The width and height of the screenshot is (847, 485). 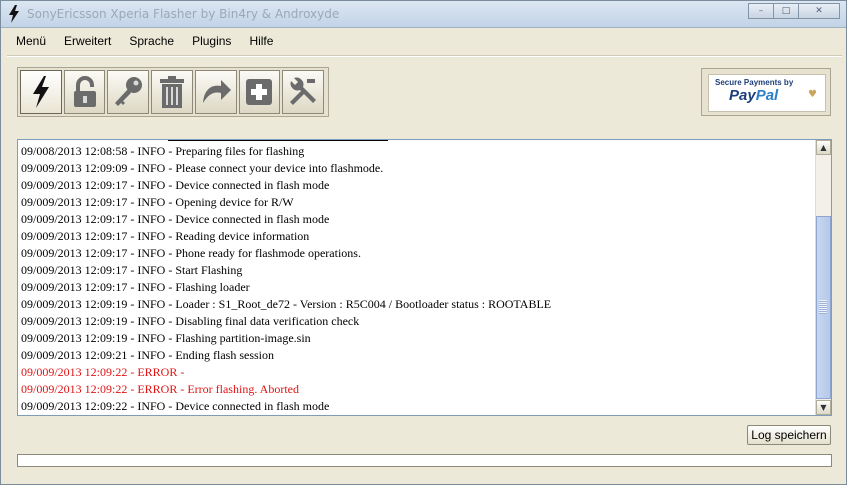 What do you see at coordinates (278, 140) in the screenshot?
I see `log-divider` at bounding box center [278, 140].